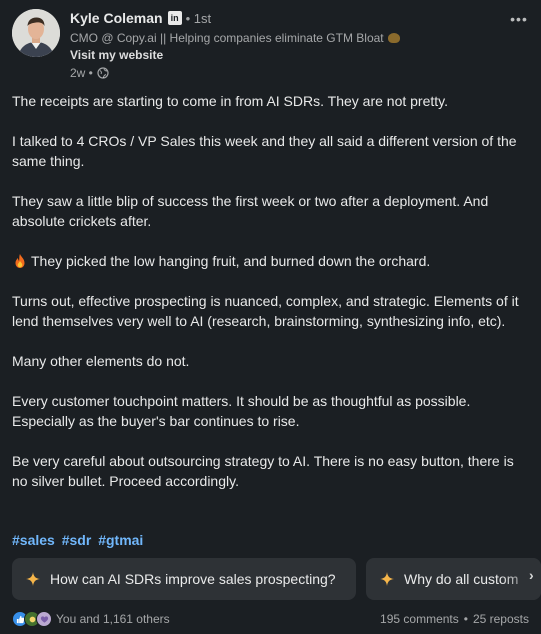 The image size is (541, 634). Describe the element at coordinates (419, 619) in the screenshot. I see `comments-count: 195 comments` at that location.